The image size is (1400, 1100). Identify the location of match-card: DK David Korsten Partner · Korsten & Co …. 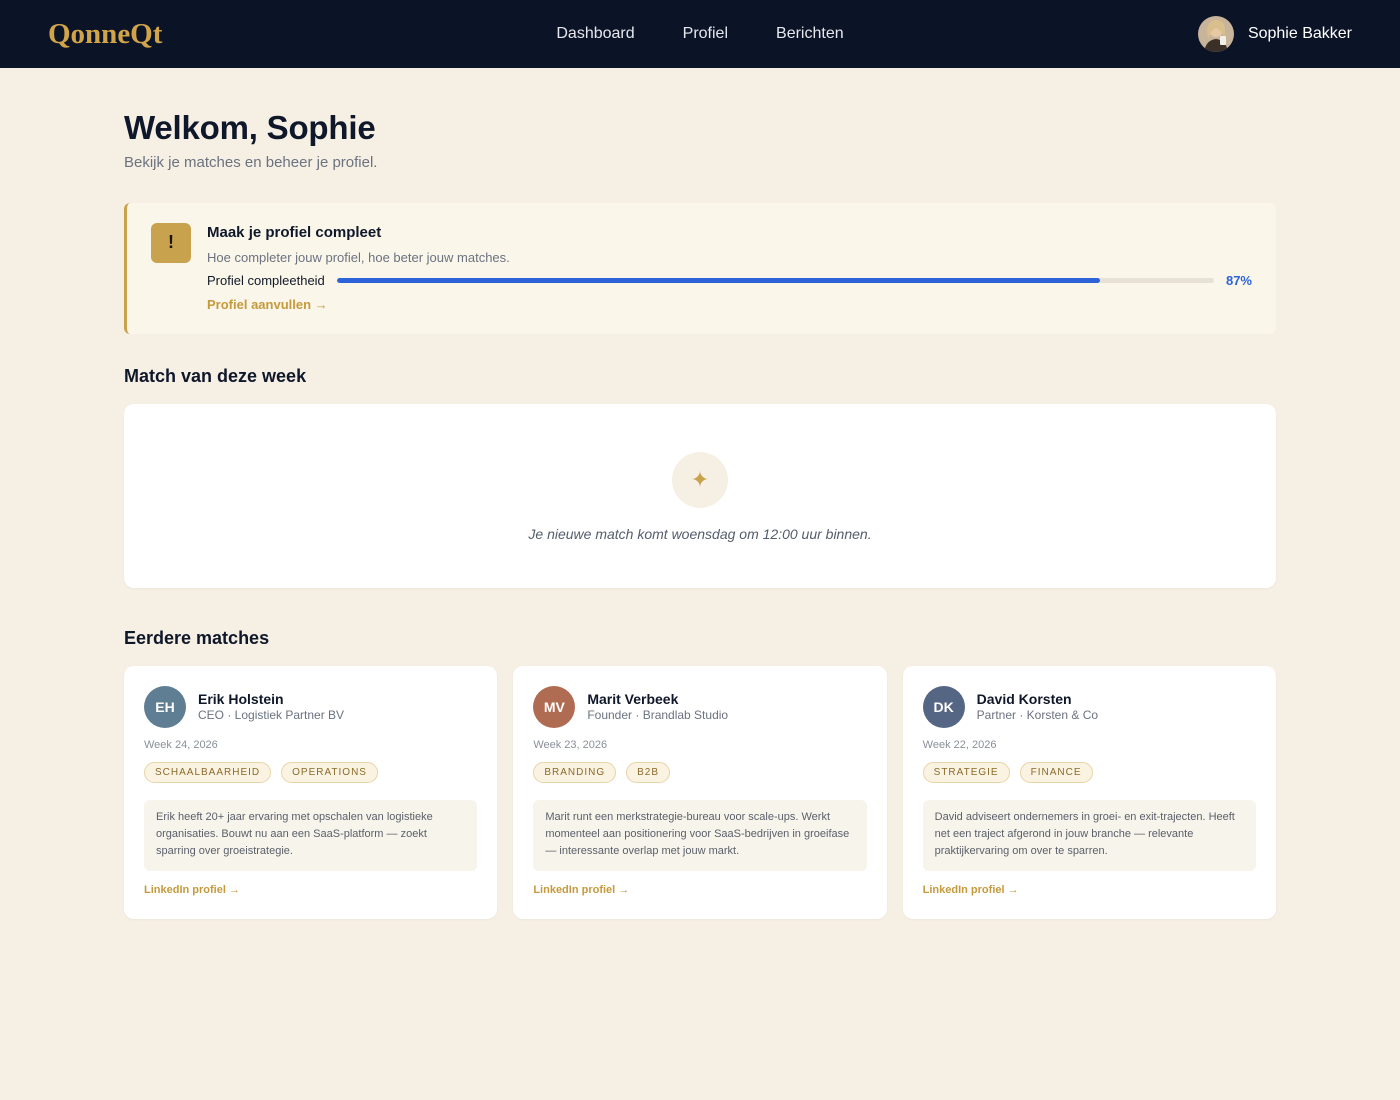
(1089, 792).